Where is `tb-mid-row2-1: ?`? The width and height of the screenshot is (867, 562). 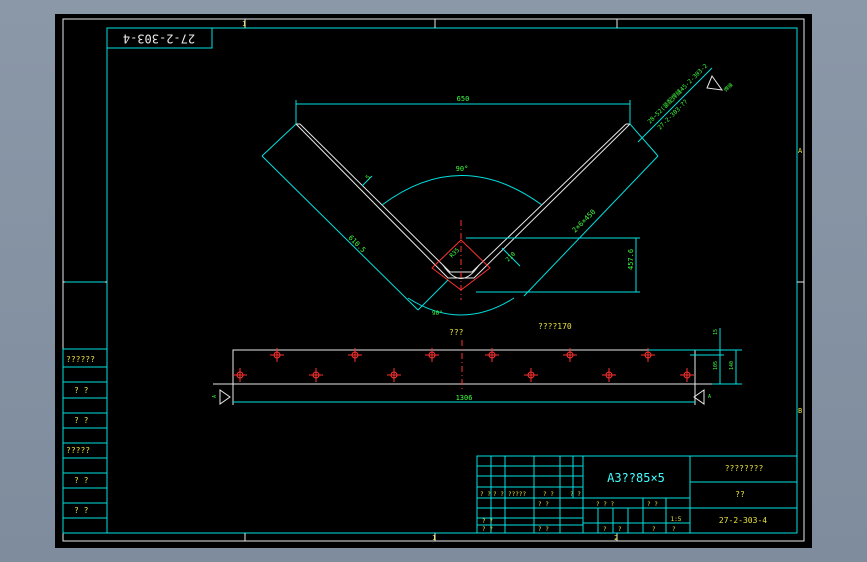 tb-mid-row2-1: ? is located at coordinates (605, 529).